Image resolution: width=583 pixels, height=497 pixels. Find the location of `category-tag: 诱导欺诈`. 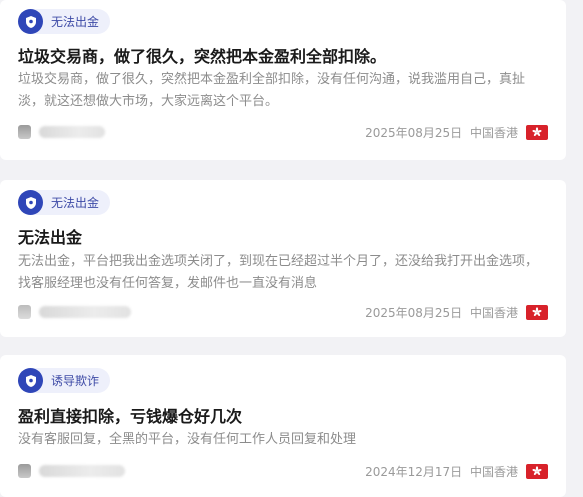

category-tag: 诱导欺诈 is located at coordinates (64, 380).